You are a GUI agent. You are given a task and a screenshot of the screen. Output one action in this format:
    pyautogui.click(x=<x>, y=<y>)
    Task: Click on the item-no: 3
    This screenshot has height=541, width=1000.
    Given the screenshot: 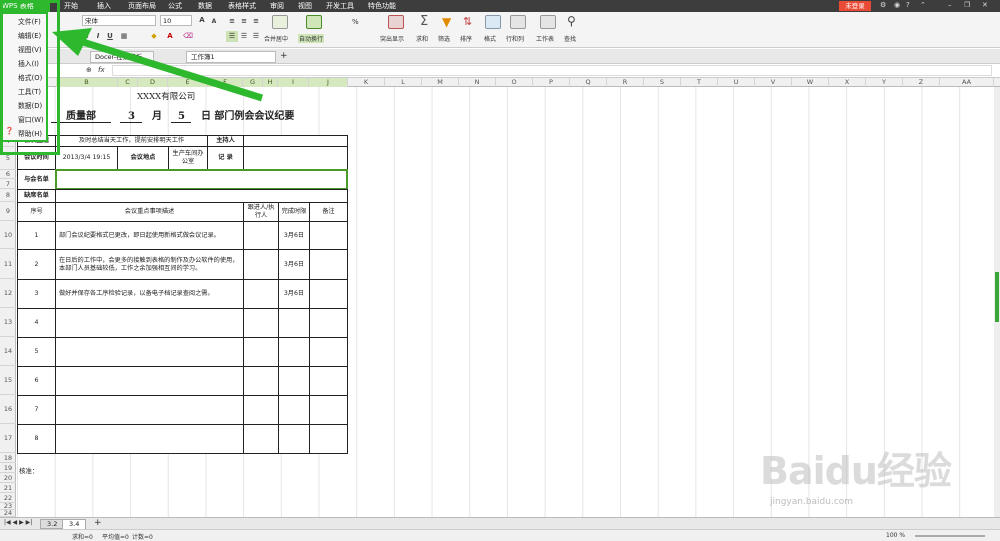 What is the action you would take?
    pyautogui.click(x=36, y=294)
    